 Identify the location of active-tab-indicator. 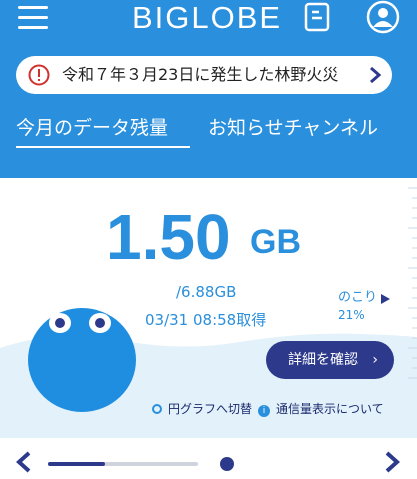
(103, 147).